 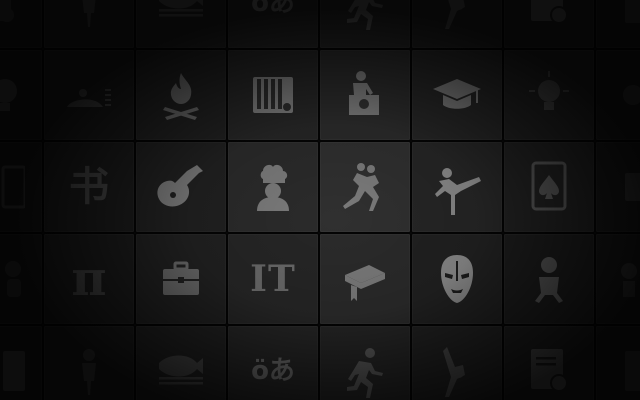 What do you see at coordinates (365, 283) in the screenshot?
I see `book-icon` at bounding box center [365, 283].